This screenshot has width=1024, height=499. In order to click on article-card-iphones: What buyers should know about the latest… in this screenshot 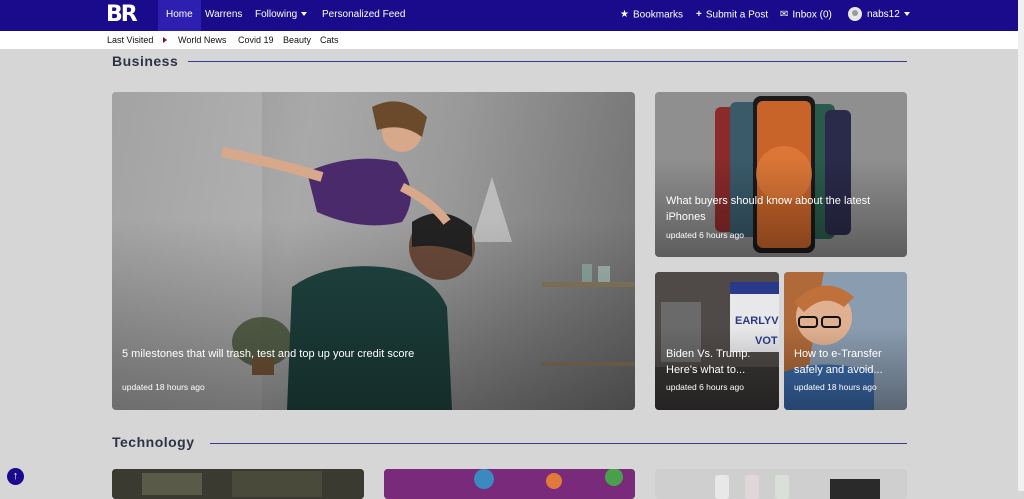, I will do `click(781, 174)`.